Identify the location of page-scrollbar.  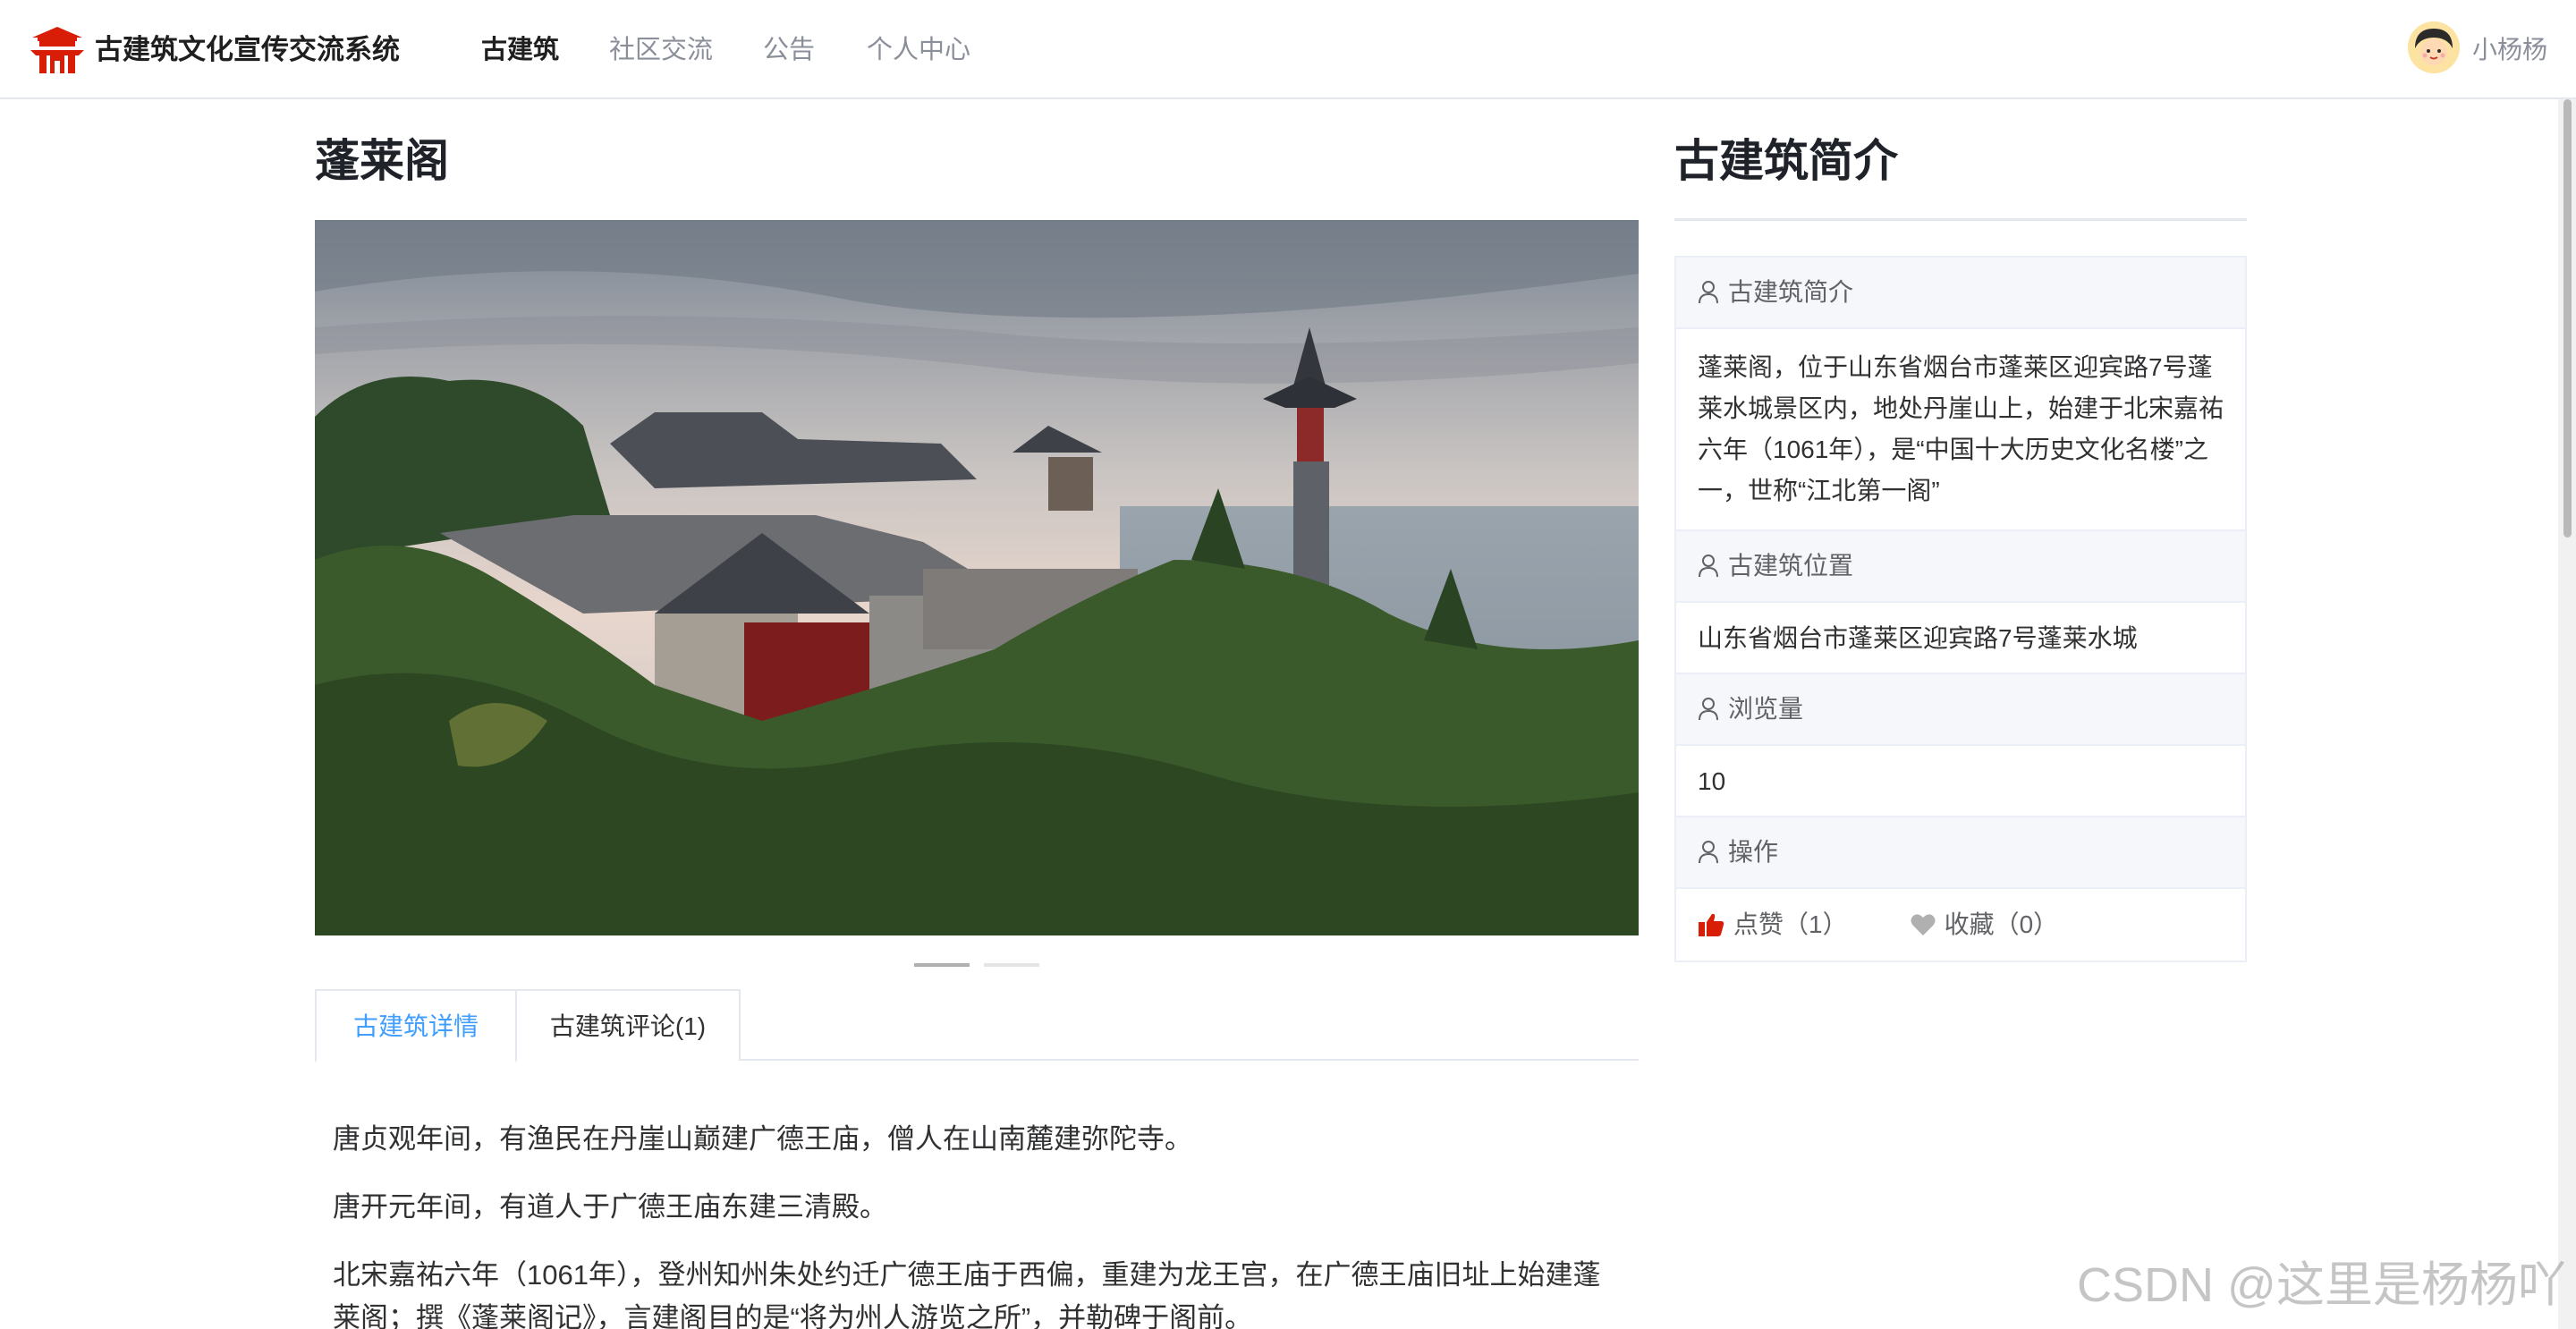
(2567, 714).